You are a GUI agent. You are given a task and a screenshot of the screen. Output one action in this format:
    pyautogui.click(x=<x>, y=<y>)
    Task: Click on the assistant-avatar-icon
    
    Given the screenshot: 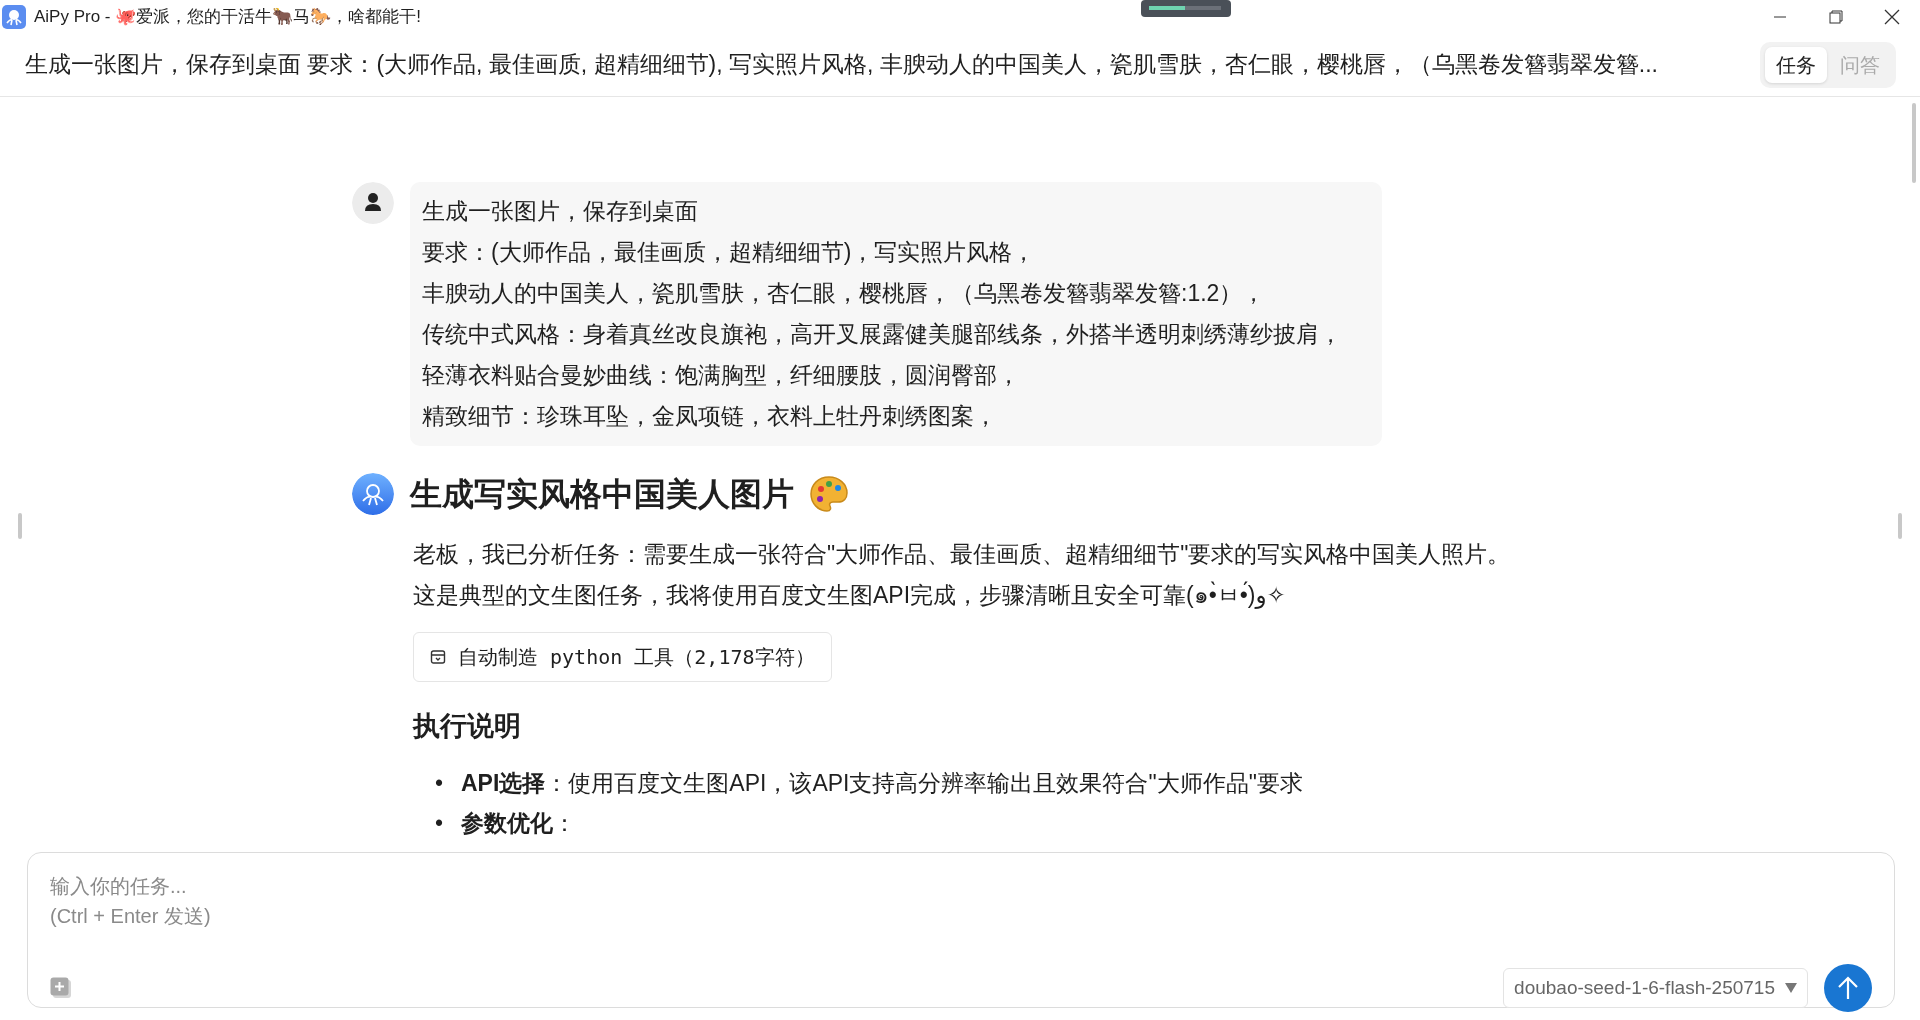 What is the action you would take?
    pyautogui.click(x=373, y=494)
    